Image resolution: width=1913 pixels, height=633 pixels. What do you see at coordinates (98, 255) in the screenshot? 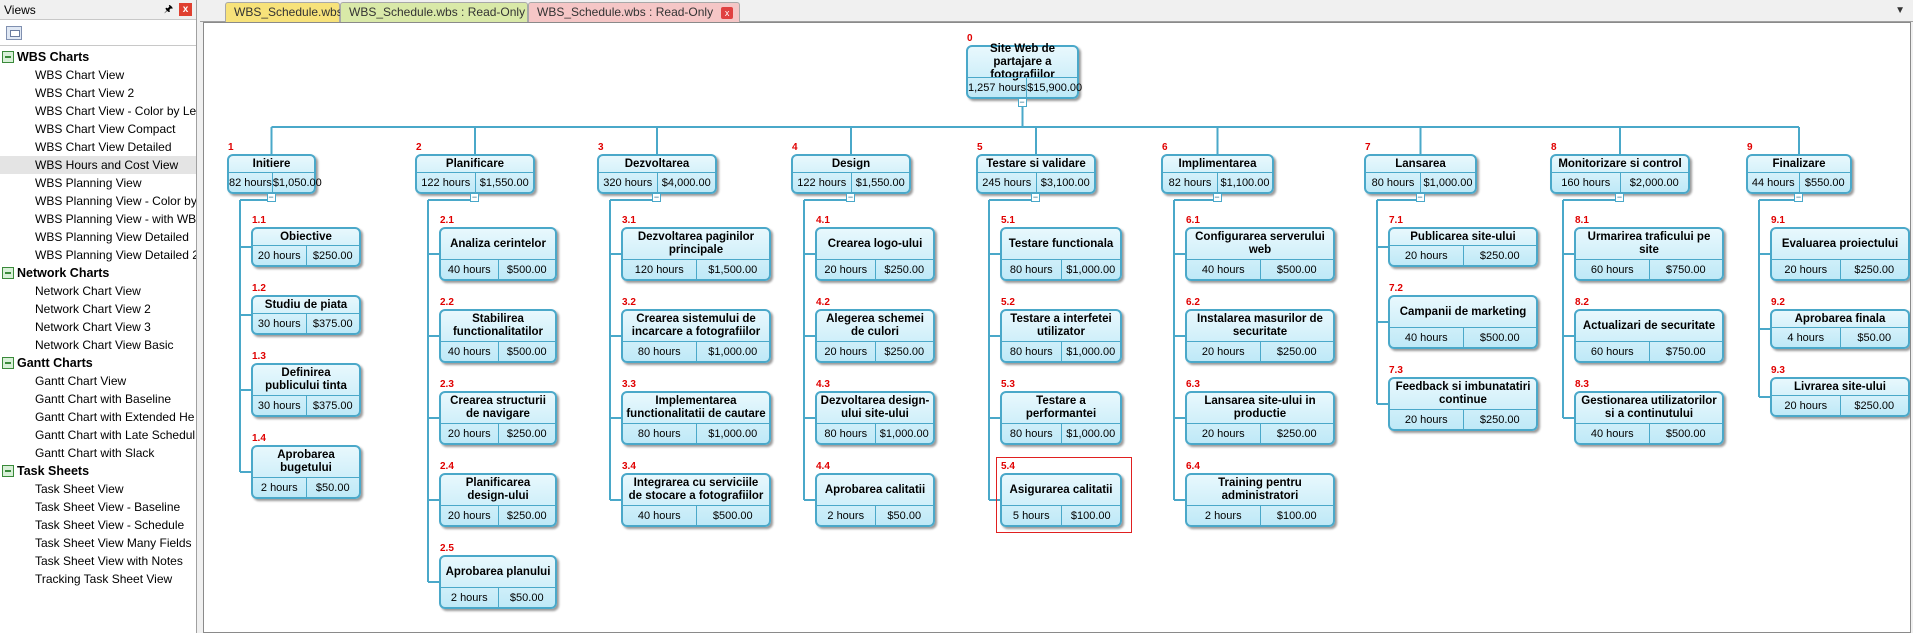
I see `view-item: WBS Planning View Detailed 2` at bounding box center [98, 255].